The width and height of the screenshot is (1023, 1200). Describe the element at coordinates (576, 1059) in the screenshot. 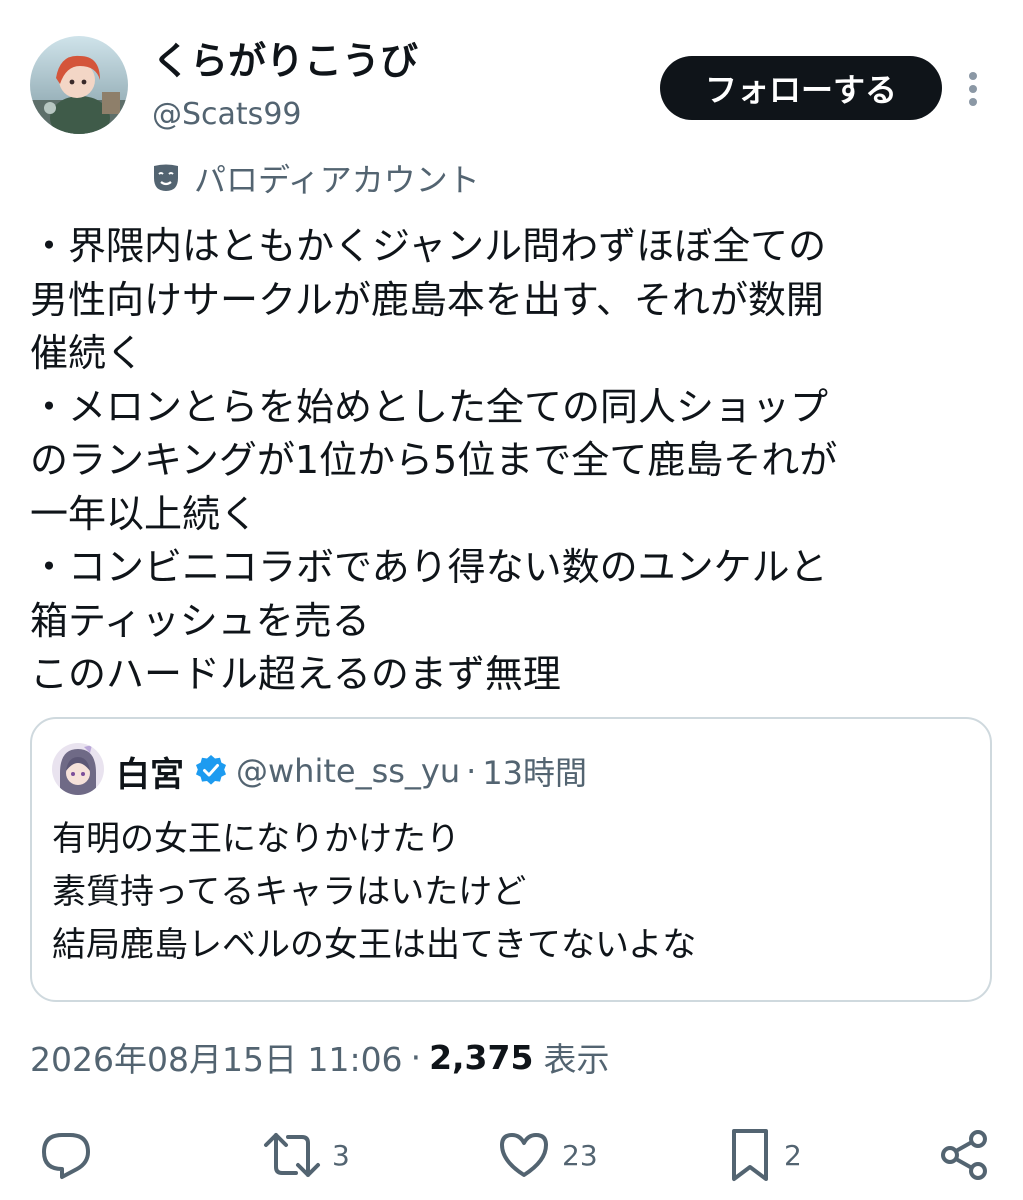

I see `views-label: 表示` at that location.